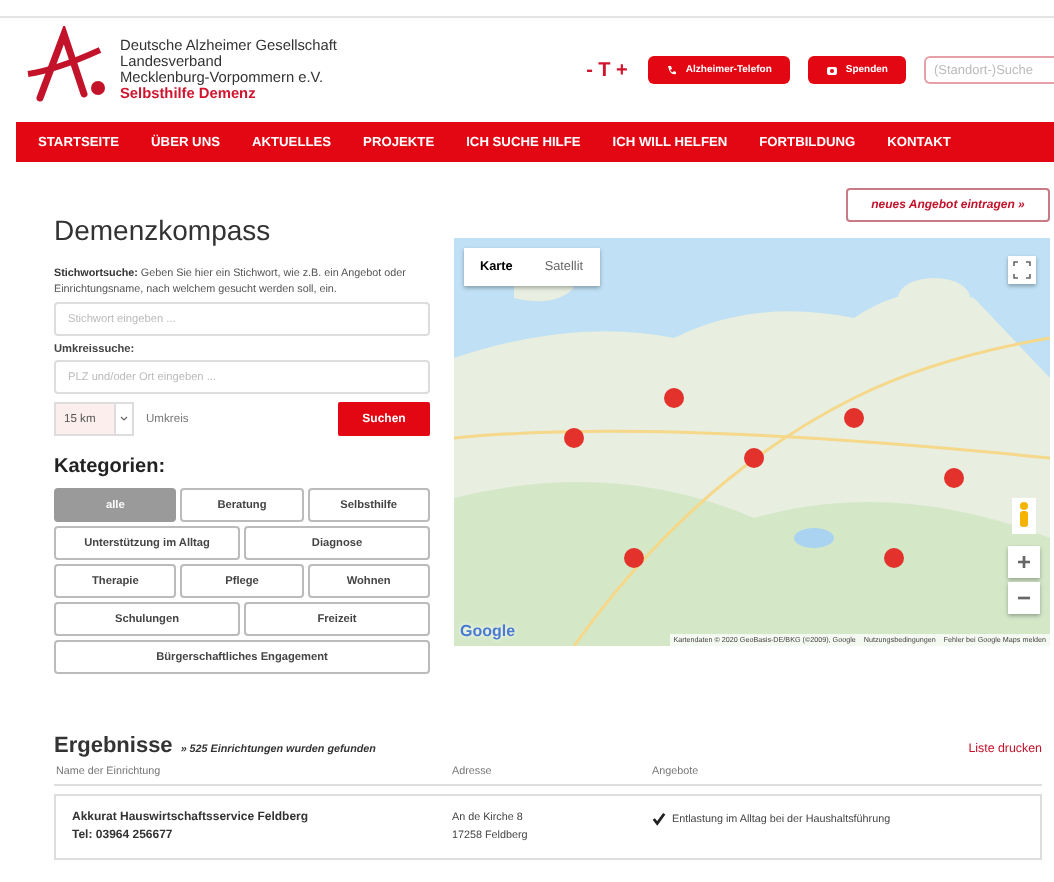 The width and height of the screenshot is (1054, 882). I want to click on categories-heading: Kategorien:, so click(111, 467).